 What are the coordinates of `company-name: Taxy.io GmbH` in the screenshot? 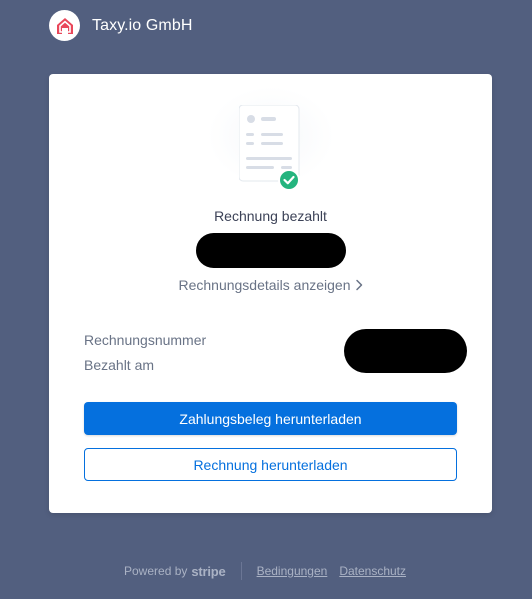 It's located at (142, 25).